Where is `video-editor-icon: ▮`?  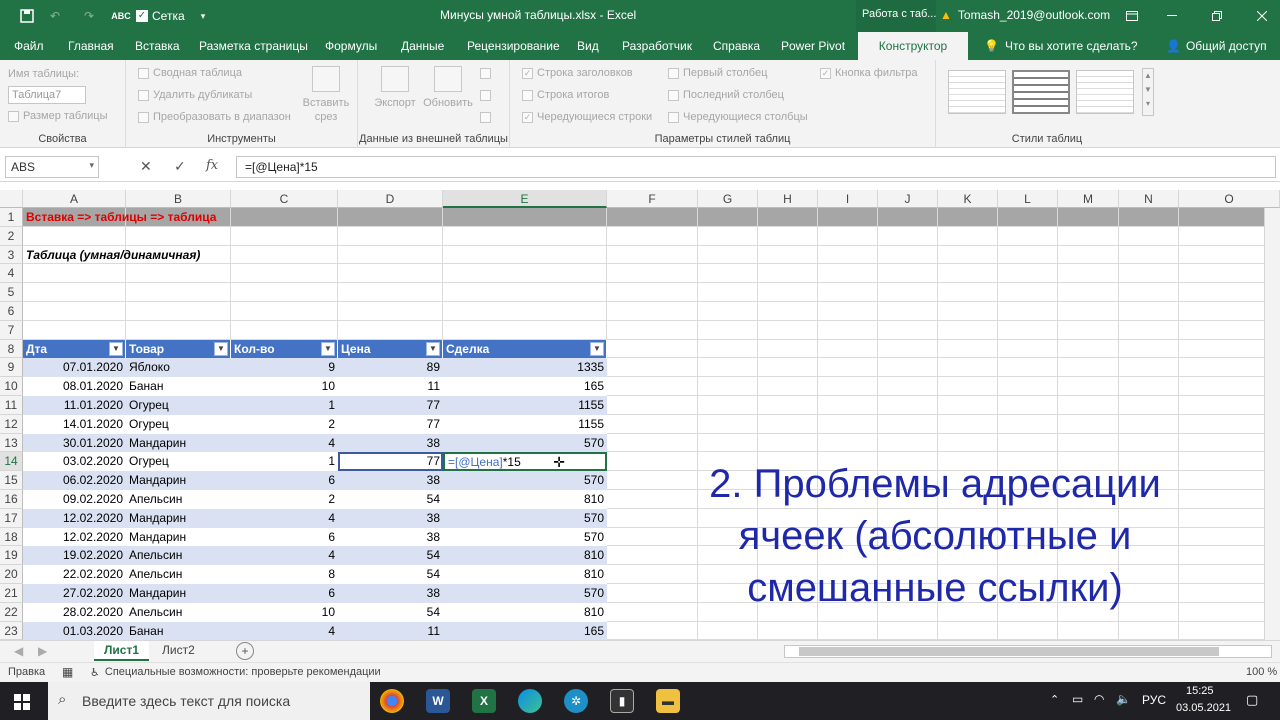
video-editor-icon: ▮ is located at coordinates (622, 701).